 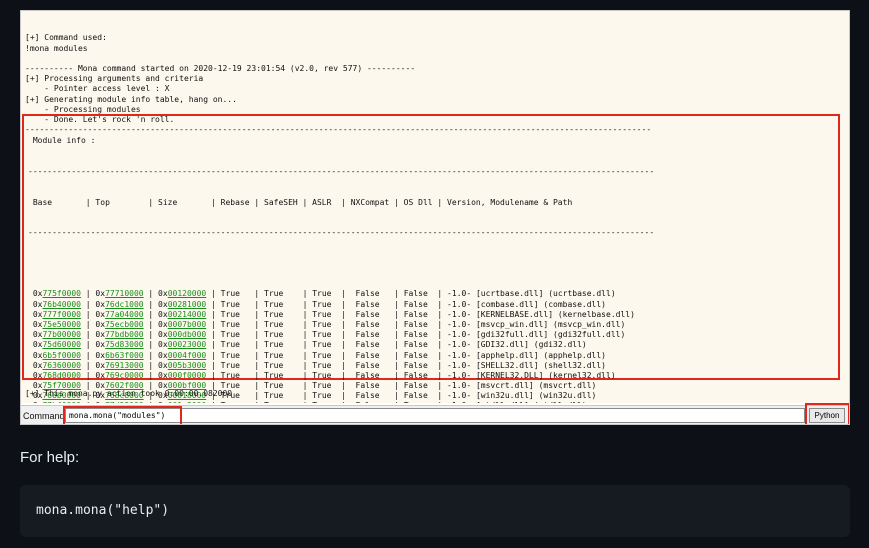 What do you see at coordinates (50, 457) in the screenshot?
I see `help-label: For help:` at bounding box center [50, 457].